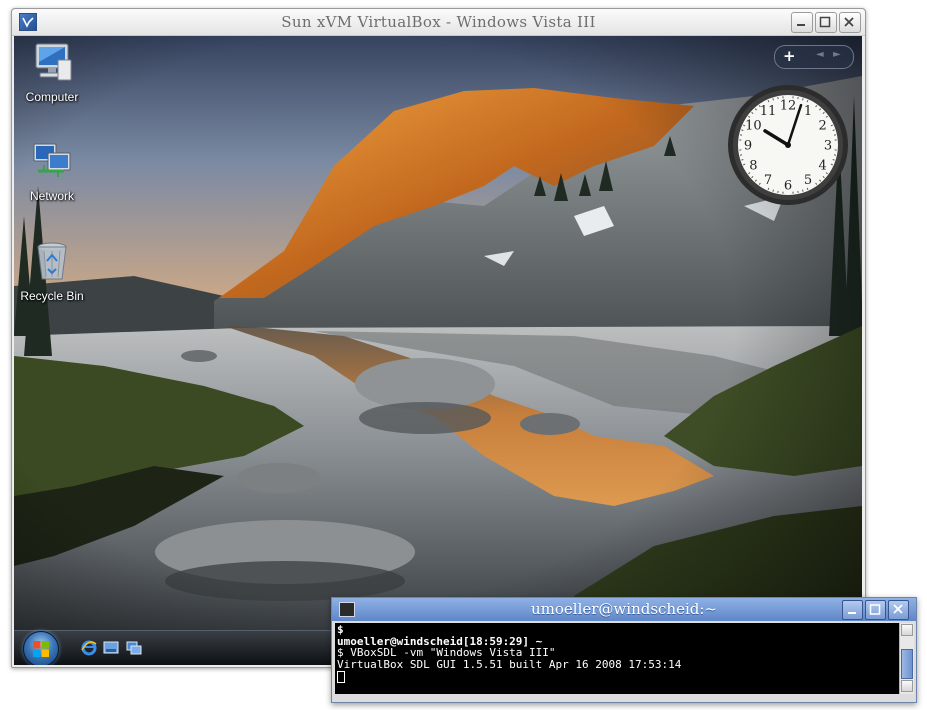  I want to click on terminal-line: $, so click(340, 629).